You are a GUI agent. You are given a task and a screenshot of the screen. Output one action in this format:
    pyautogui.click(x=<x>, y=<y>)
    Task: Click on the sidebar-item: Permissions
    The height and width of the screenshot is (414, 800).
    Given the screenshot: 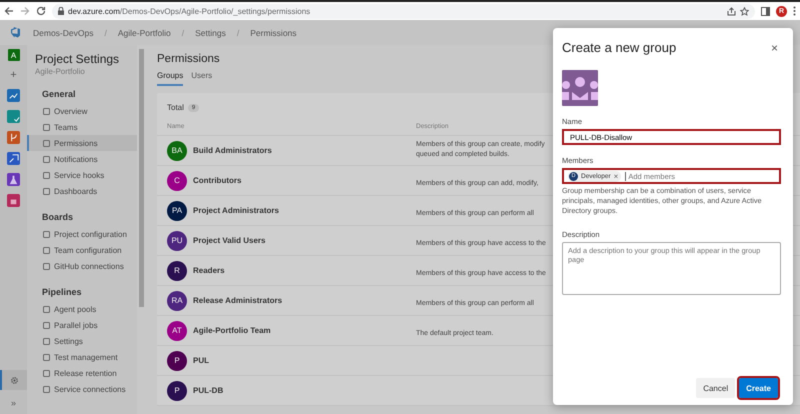 What is the action you would take?
    pyautogui.click(x=82, y=143)
    